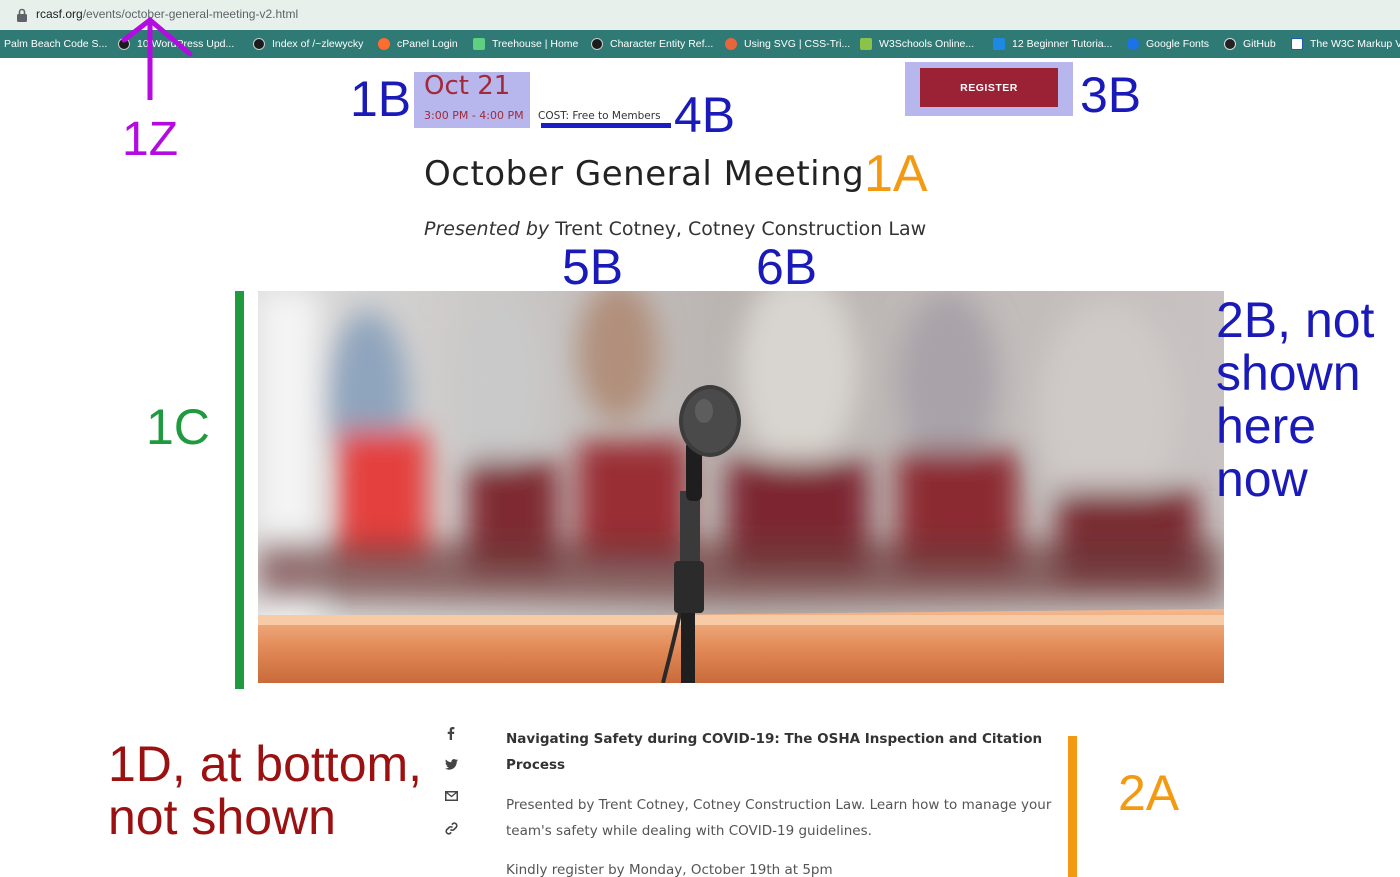 This screenshot has width=1400, height=877. What do you see at coordinates (178, 427) in the screenshot?
I see `annotation-1c: 1C` at bounding box center [178, 427].